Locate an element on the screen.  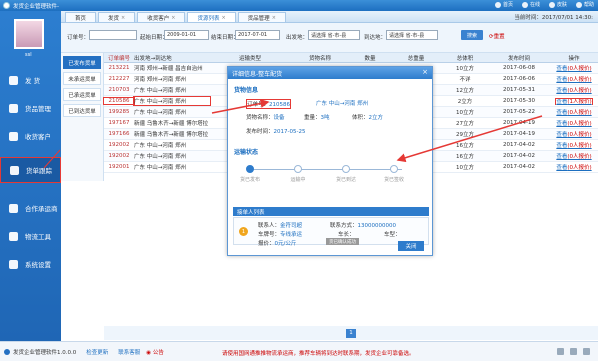
status-section-title: 运输状态 is located at coordinates (246, 152).